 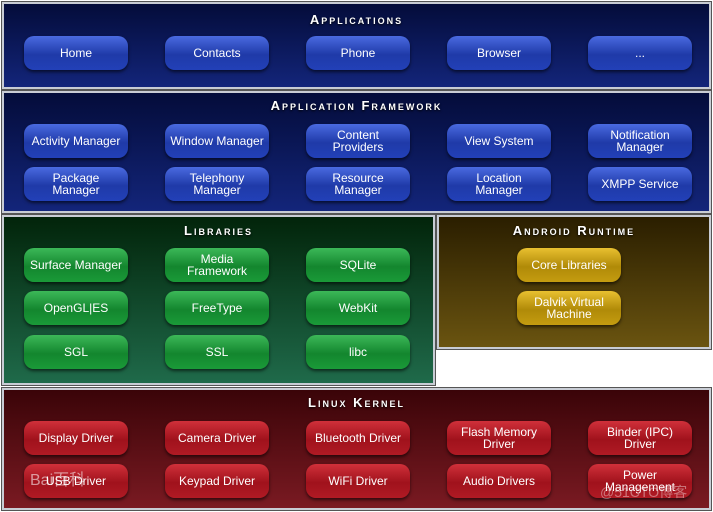 I want to click on applications-component-home: Home, so click(x=76, y=53).